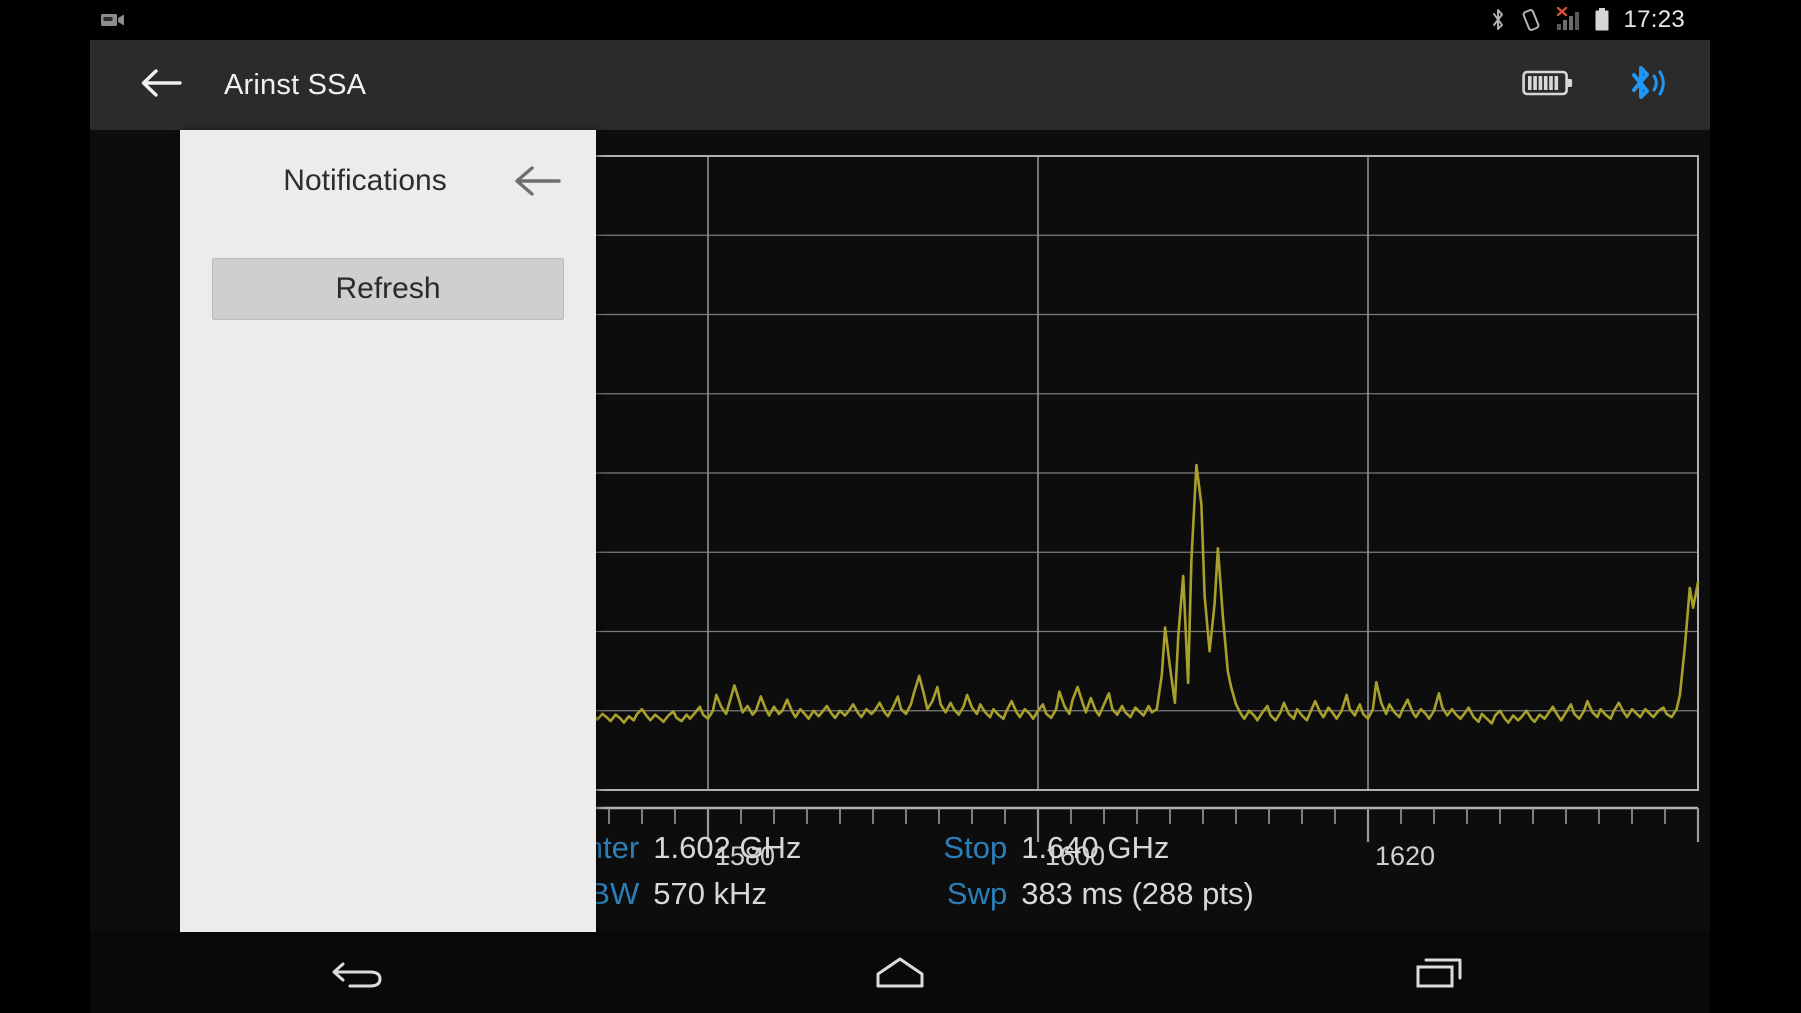 The image size is (1801, 1013). What do you see at coordinates (1137, 893) in the screenshot?
I see `swp-value: 383 ms (288 pts)` at bounding box center [1137, 893].